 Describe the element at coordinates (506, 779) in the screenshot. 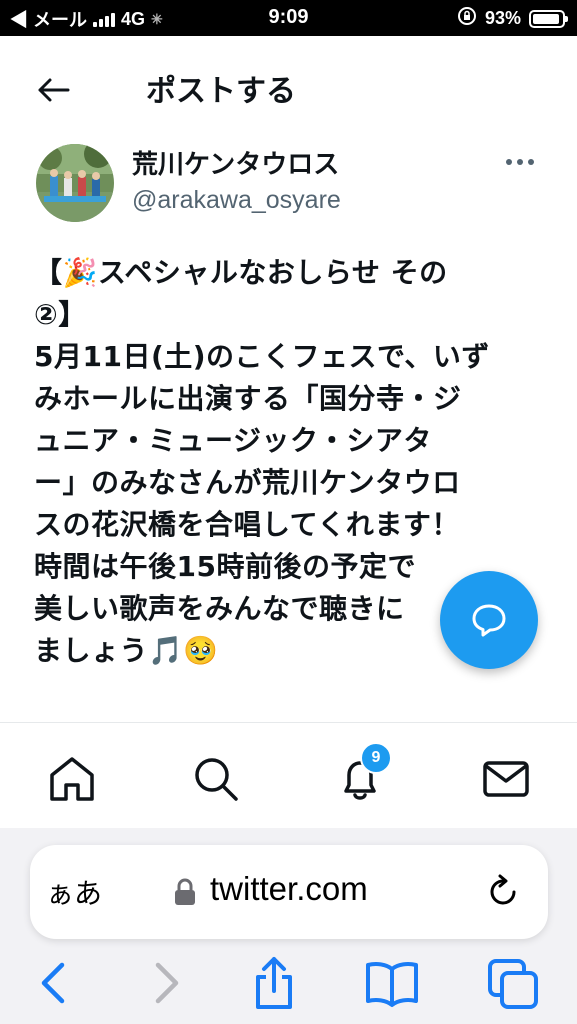

I see `messages-icon` at that location.